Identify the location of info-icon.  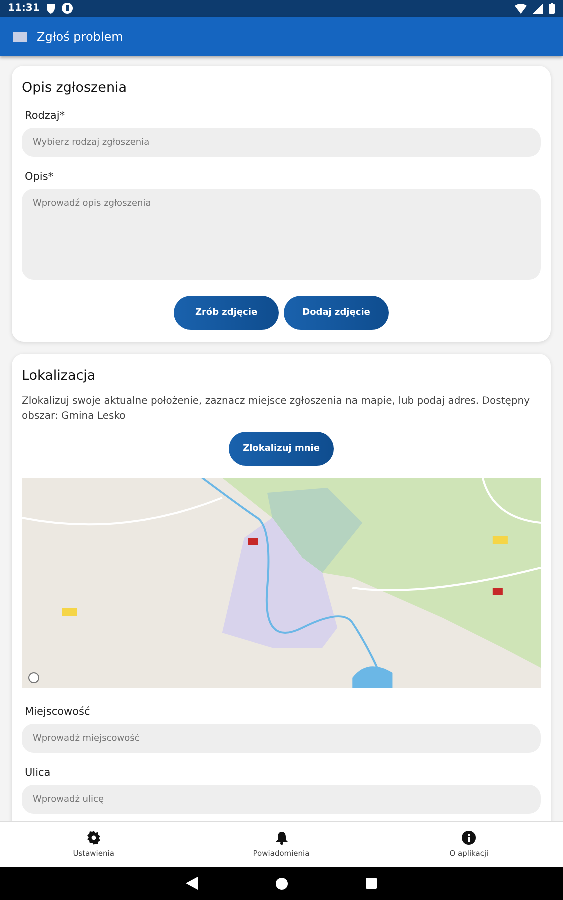
(469, 838).